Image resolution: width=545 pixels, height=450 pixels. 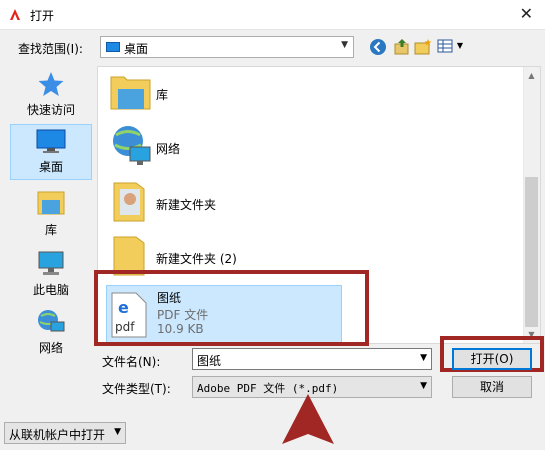 What do you see at coordinates (531, 252) in the screenshot?
I see `scroll-thumb` at bounding box center [531, 252].